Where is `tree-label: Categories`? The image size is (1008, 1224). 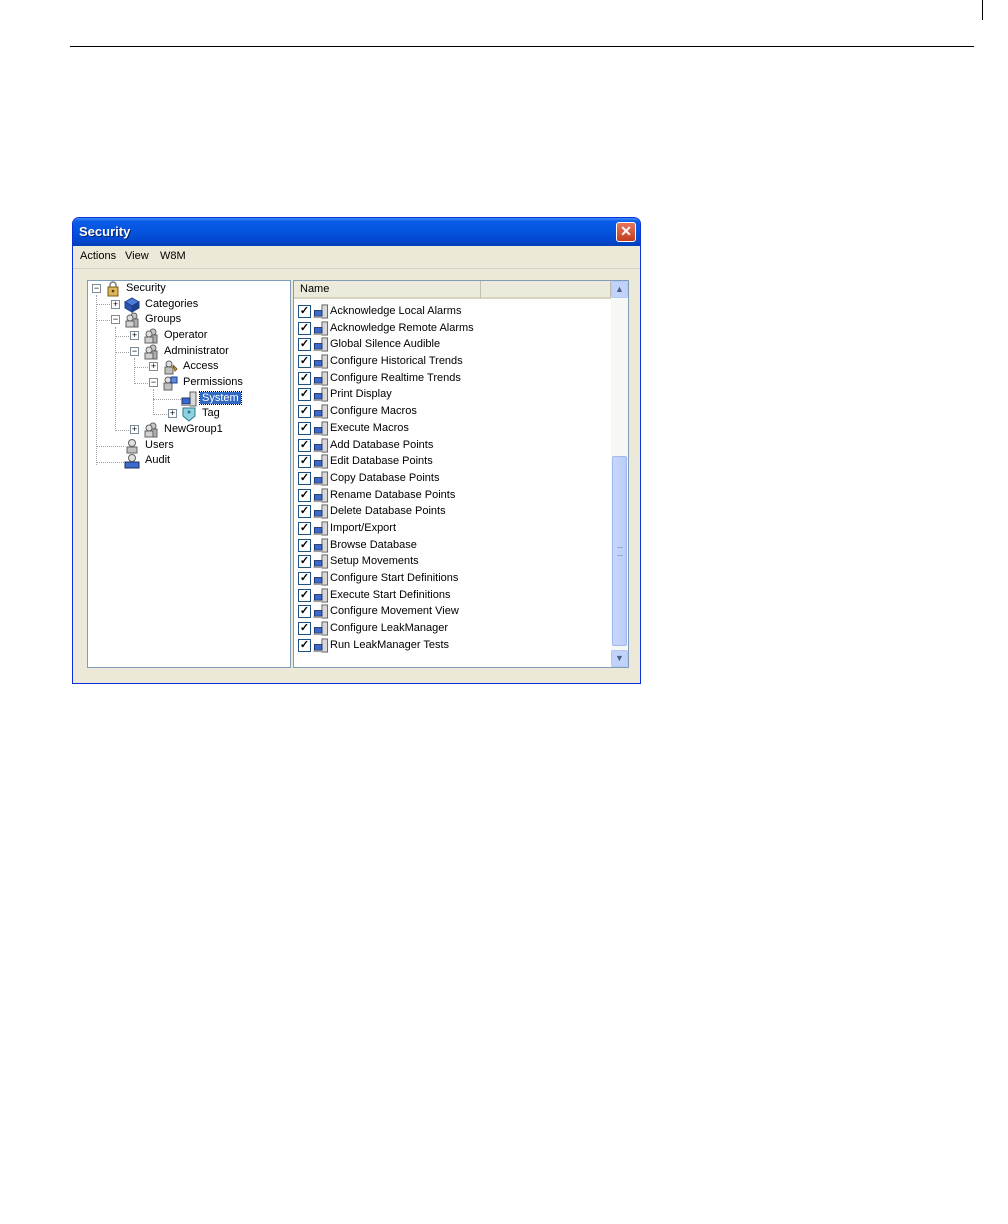 tree-label: Categories is located at coordinates (172, 304).